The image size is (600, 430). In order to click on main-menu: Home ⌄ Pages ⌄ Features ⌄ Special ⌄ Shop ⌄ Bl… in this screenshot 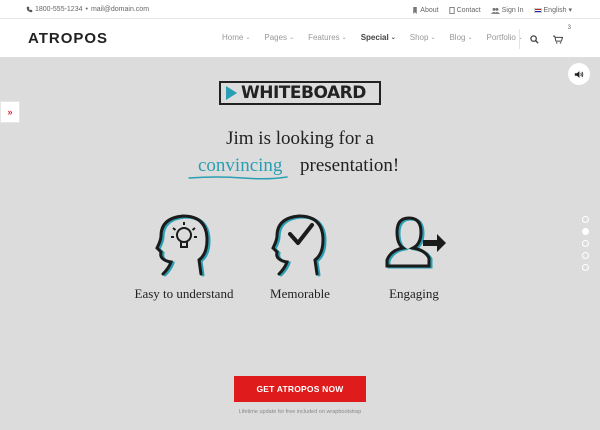, I will do `click(379, 37)`.